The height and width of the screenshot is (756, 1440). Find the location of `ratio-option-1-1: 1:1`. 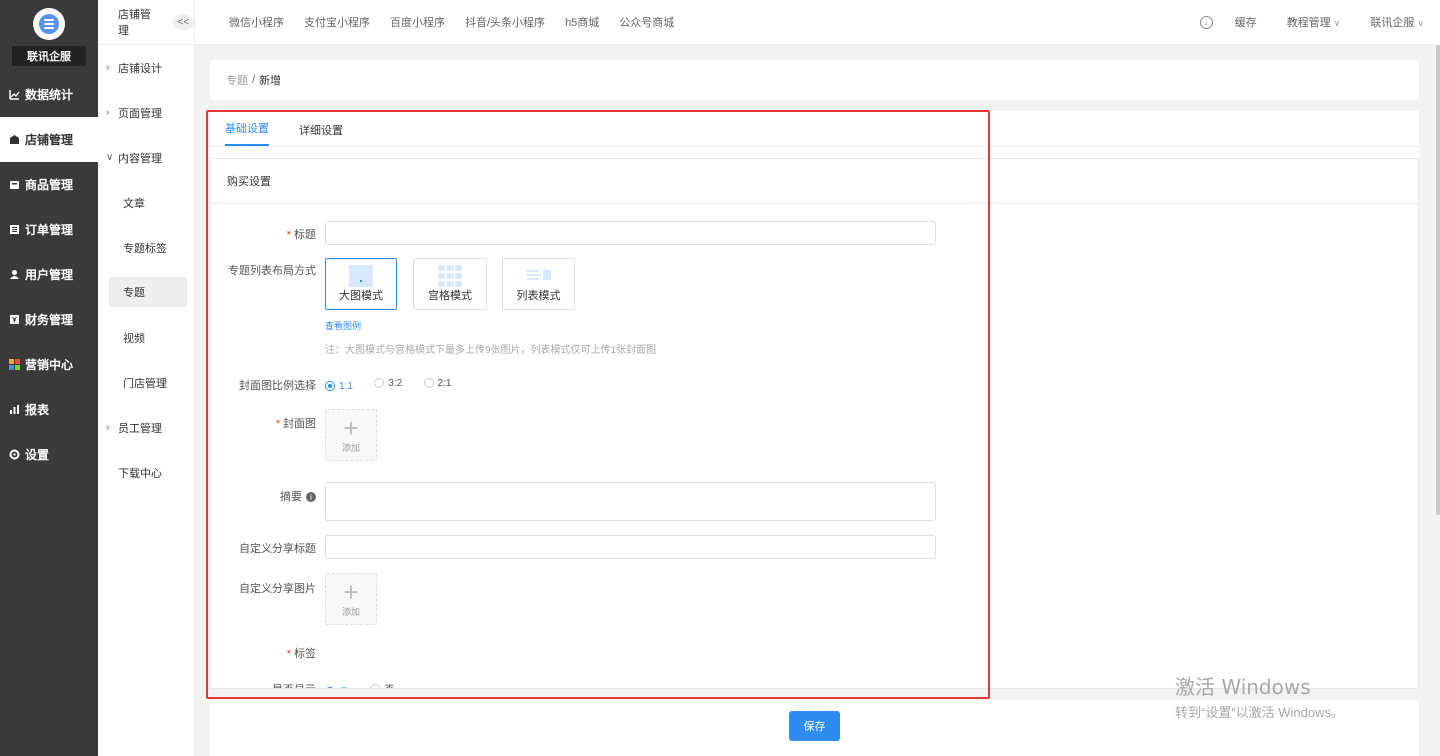

ratio-option-1-1: 1:1 is located at coordinates (339, 386).